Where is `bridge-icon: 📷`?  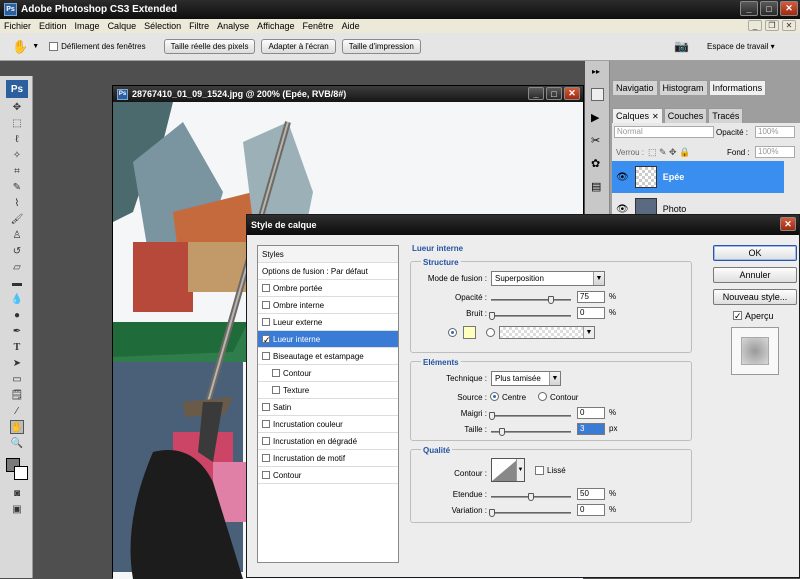
bridge-icon: 📷 is located at coordinates (681, 46).